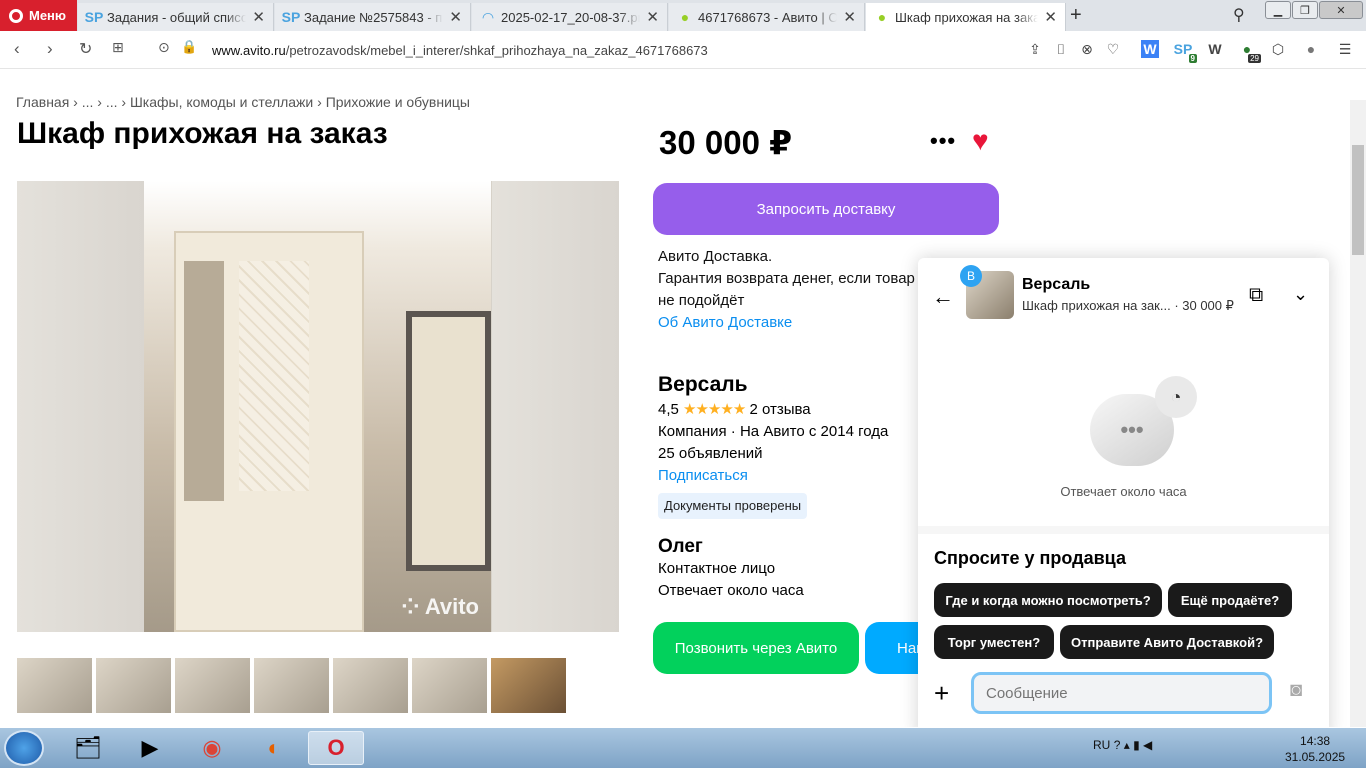  I want to click on media-player-icon: ▶, so click(150, 748).